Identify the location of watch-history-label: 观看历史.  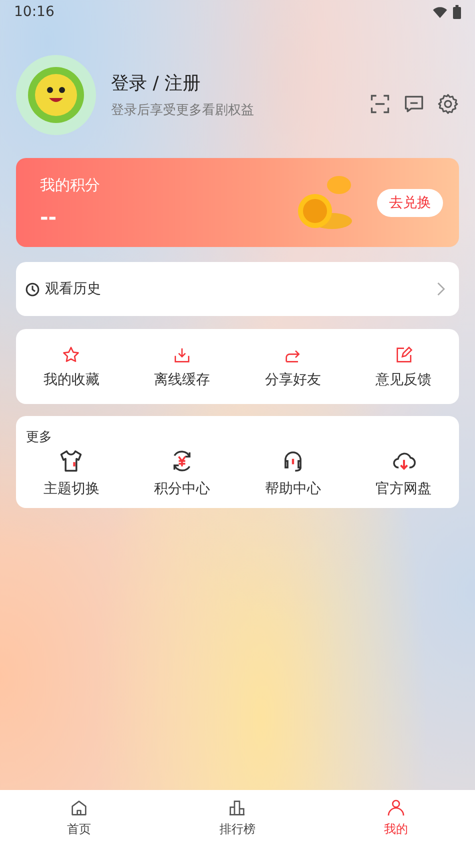
(73, 289).